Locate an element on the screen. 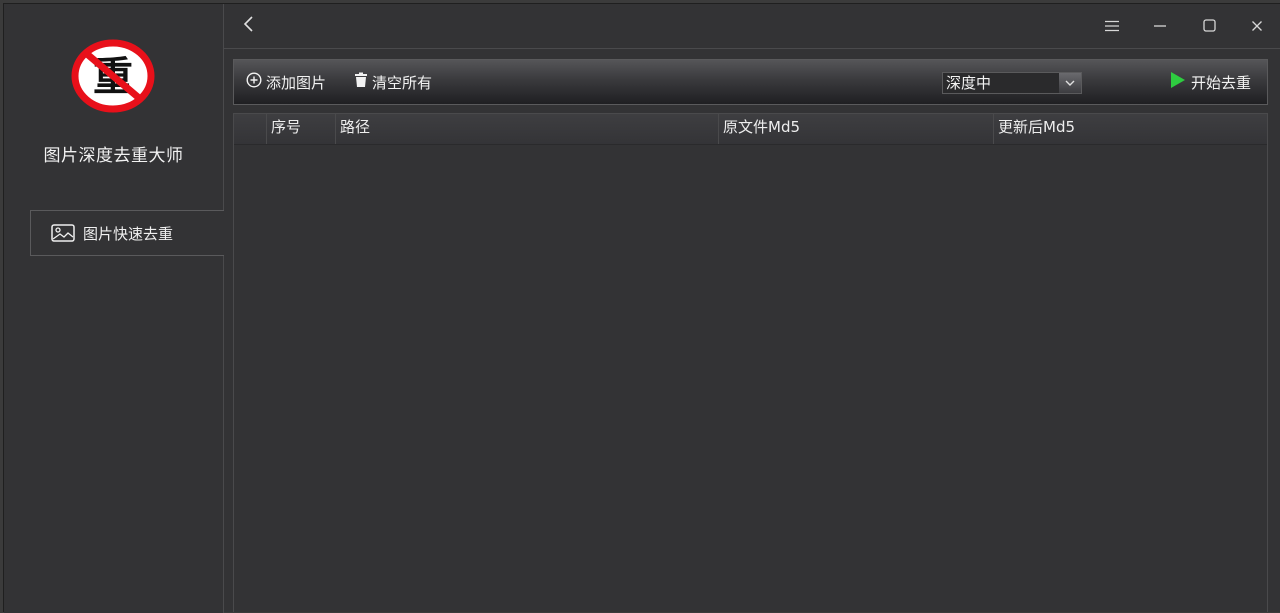 The width and height of the screenshot is (1280, 613). minimize-button is located at coordinates (1160, 26).